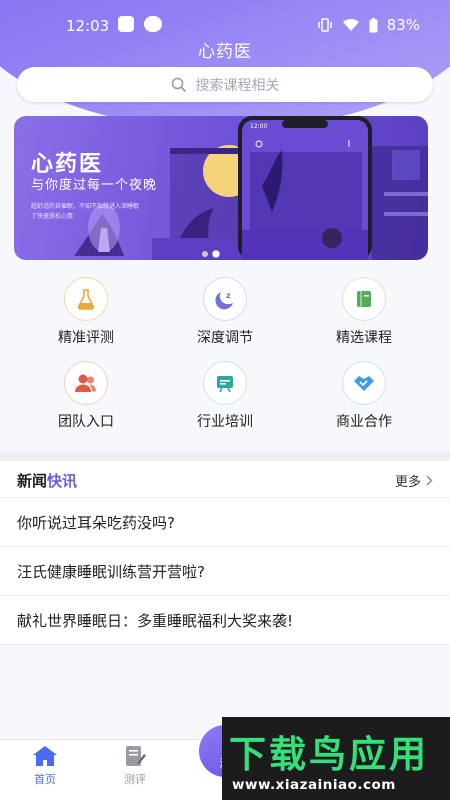 The image size is (450, 801). What do you see at coordinates (225, 52) in the screenshot?
I see `page-title: 心药医` at bounding box center [225, 52].